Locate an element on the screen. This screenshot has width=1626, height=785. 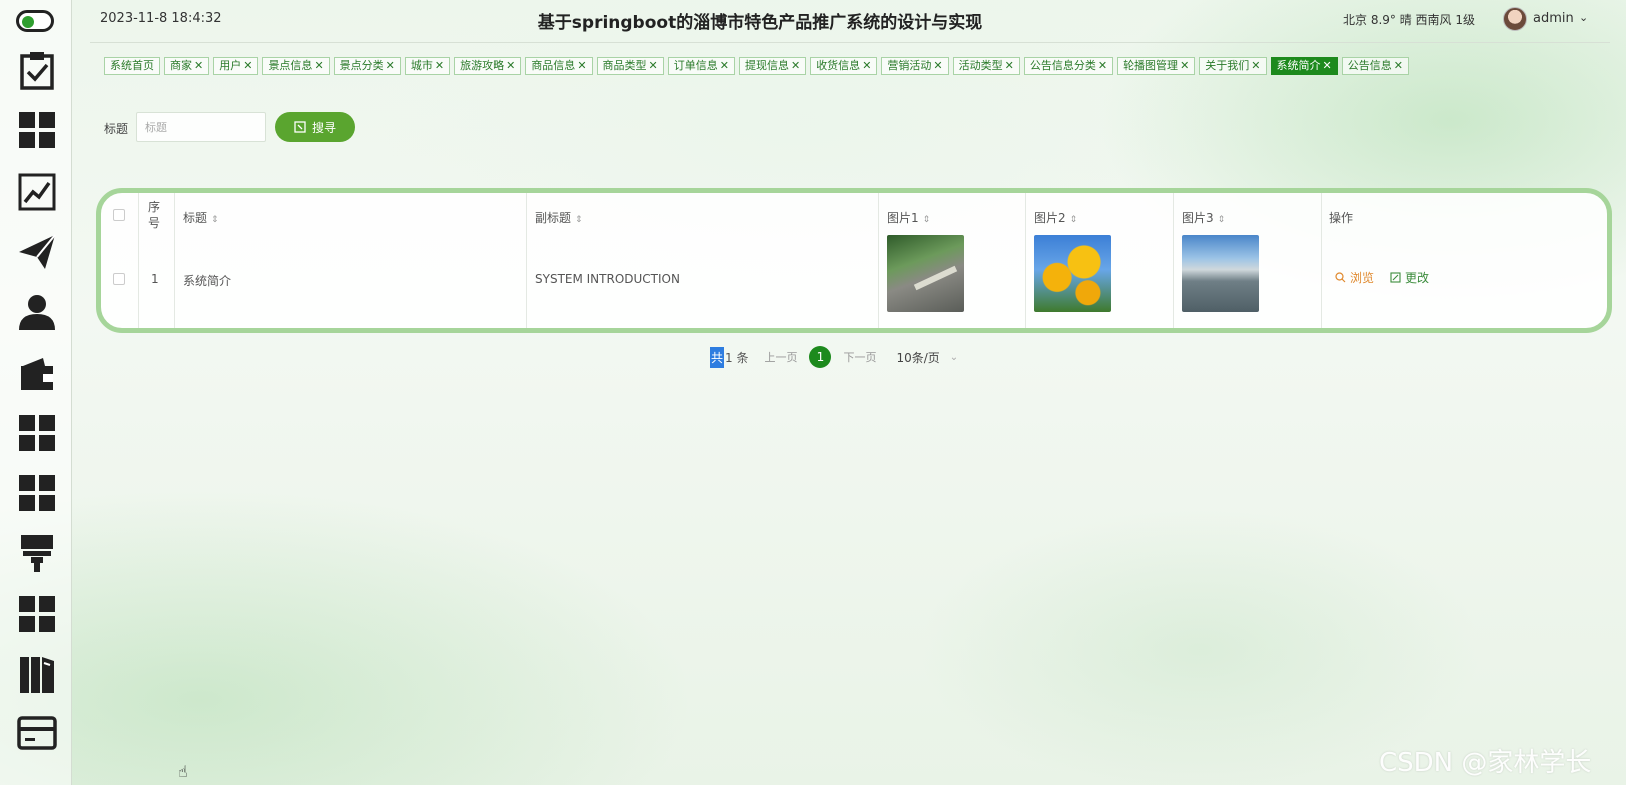
row-image2-thumbnail is located at coordinates (1072, 273).